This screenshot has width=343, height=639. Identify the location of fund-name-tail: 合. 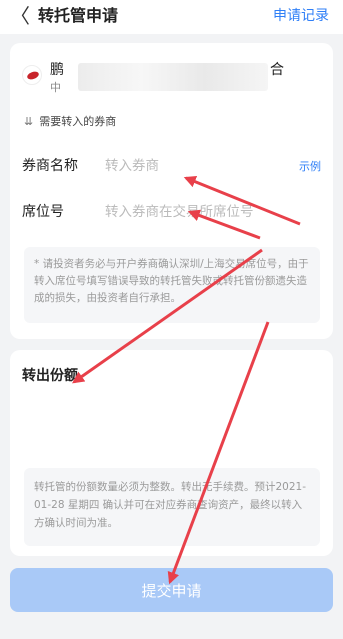
(277, 70).